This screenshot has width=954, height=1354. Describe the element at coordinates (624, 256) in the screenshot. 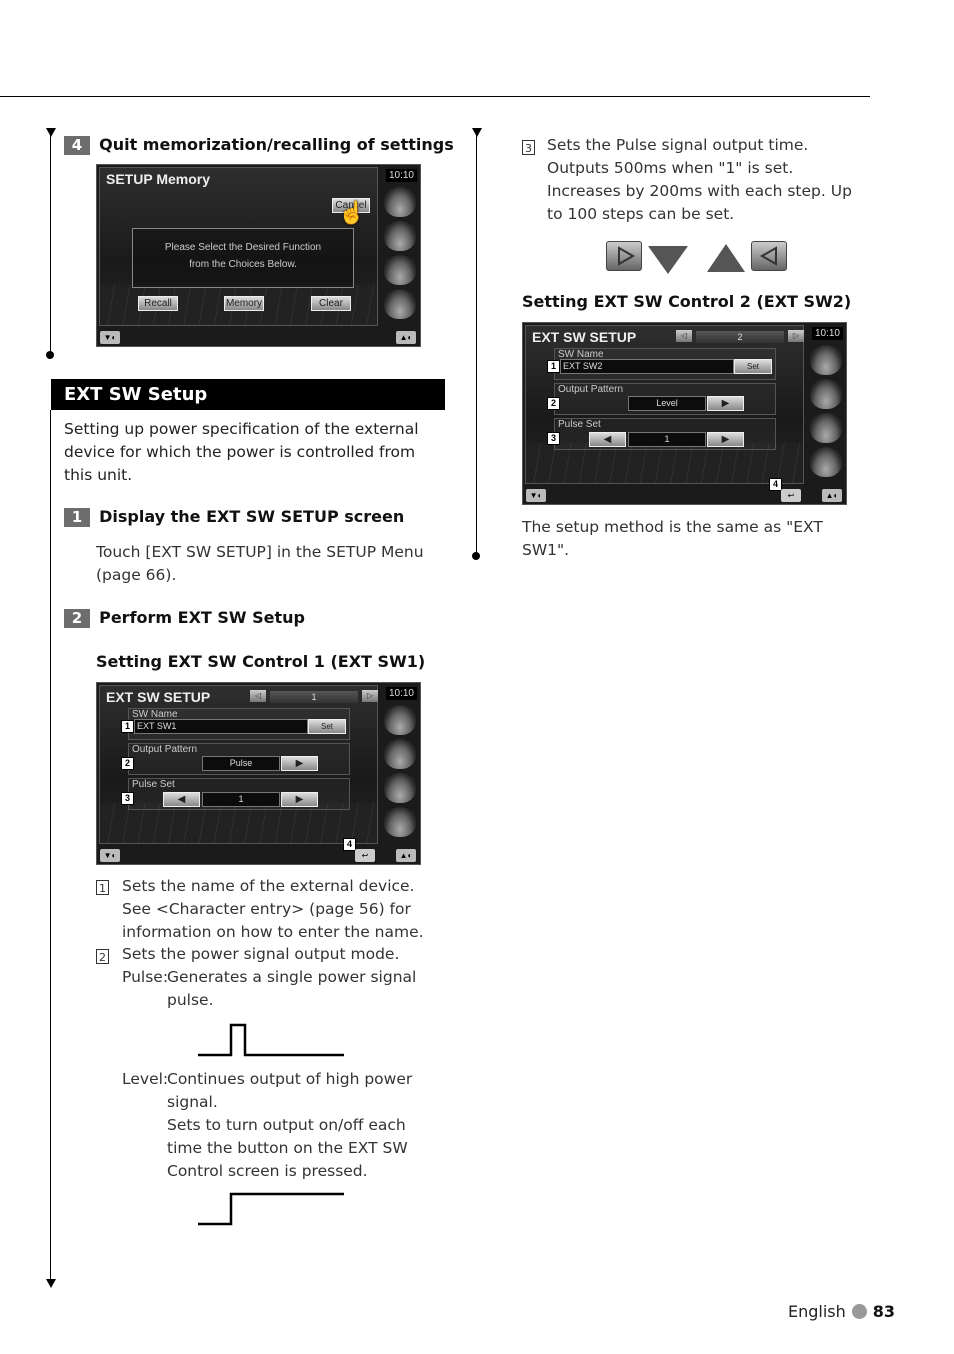

I see `right-arrow-button-icon` at that location.